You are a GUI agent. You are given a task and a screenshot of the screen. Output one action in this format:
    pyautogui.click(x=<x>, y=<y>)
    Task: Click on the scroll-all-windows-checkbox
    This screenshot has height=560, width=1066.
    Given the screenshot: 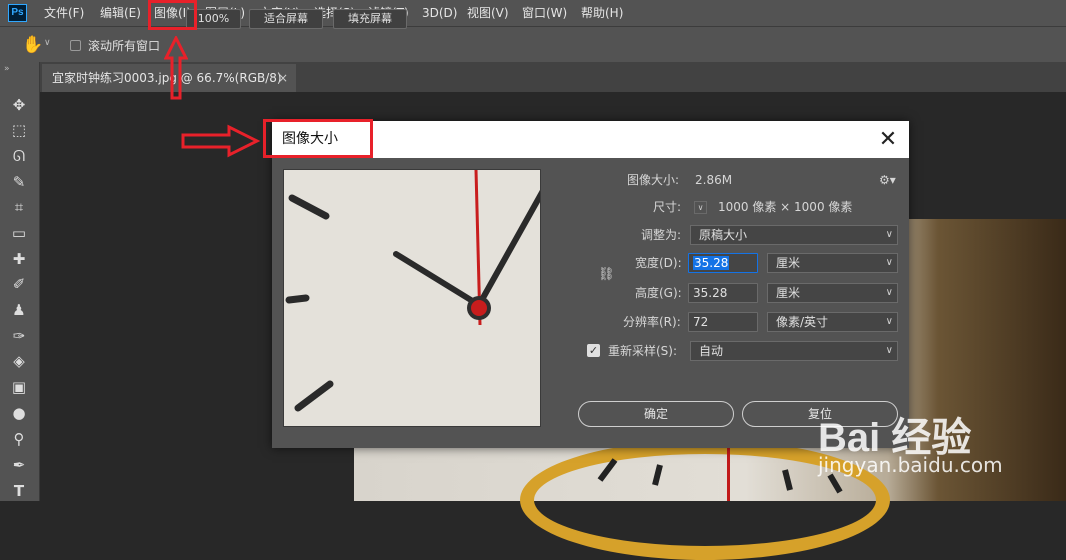 What is the action you would take?
    pyautogui.click(x=75, y=45)
    